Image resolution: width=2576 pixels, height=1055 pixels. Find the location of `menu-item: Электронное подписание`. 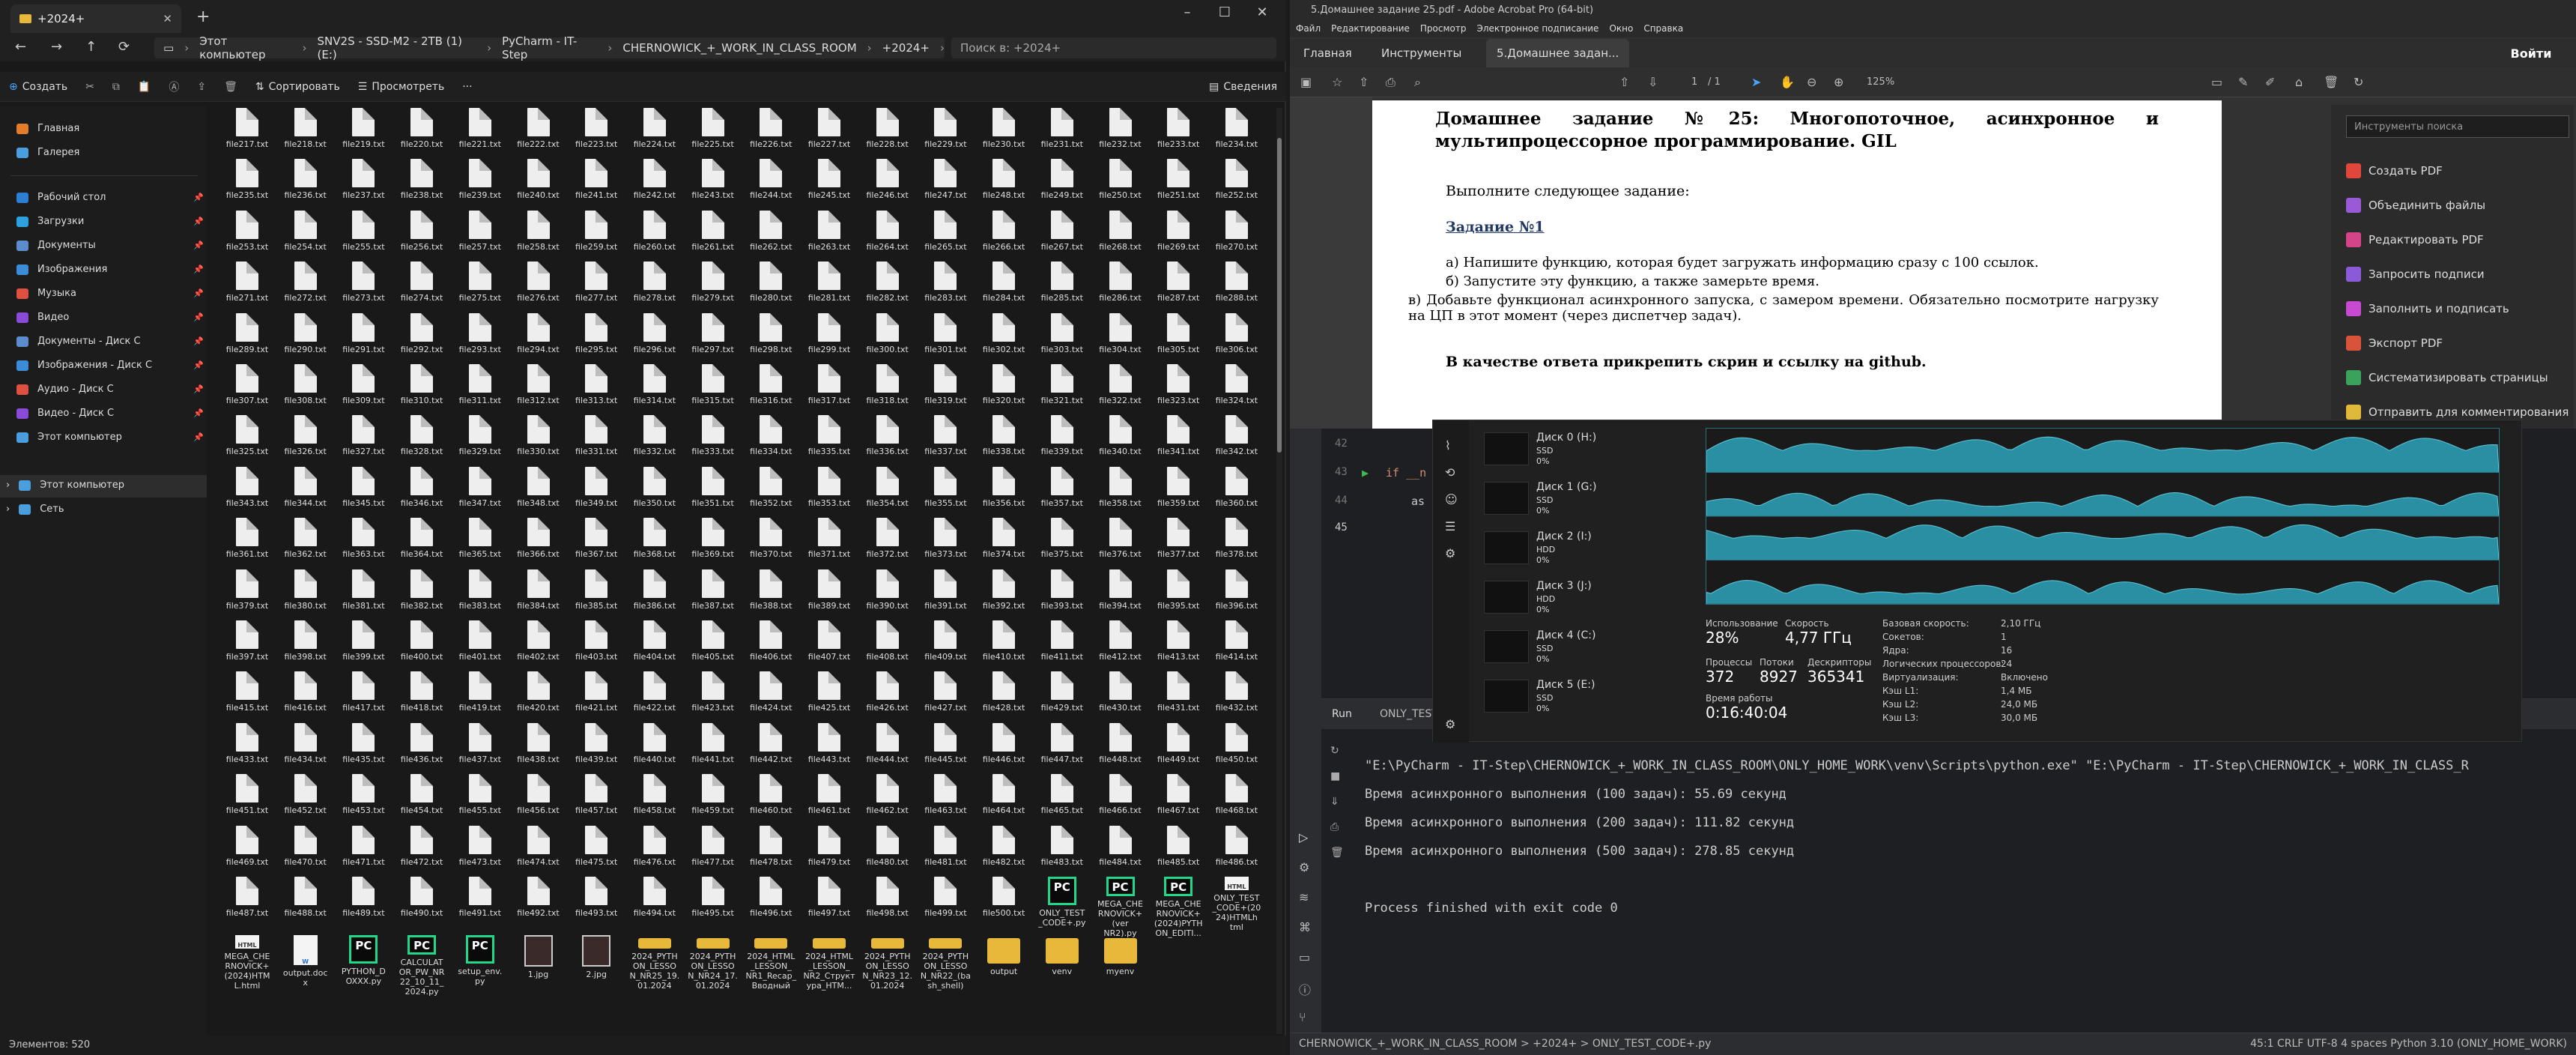

menu-item: Электронное подписание is located at coordinates (1537, 29).